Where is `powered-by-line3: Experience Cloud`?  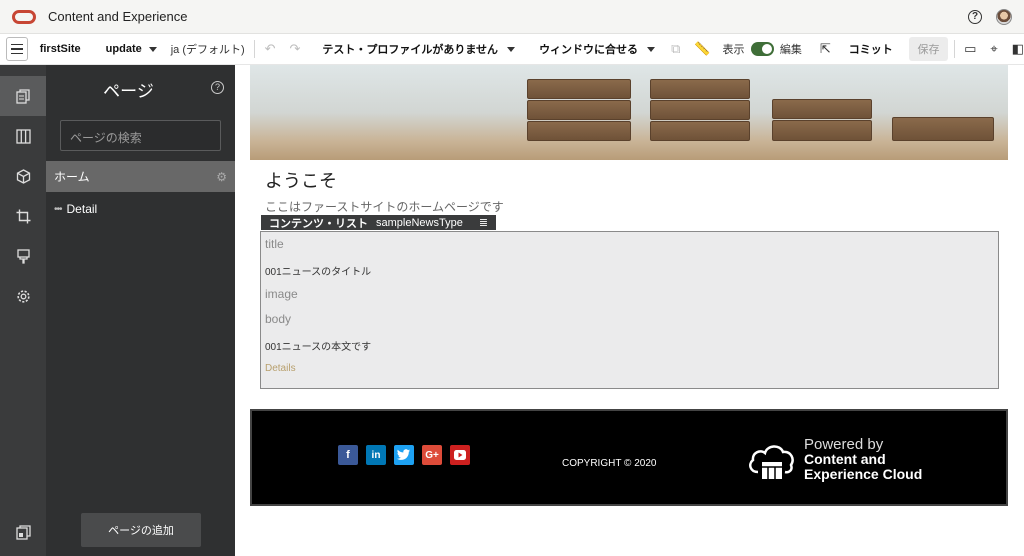
powered-by-line3: Experience Cloud is located at coordinates (863, 474).